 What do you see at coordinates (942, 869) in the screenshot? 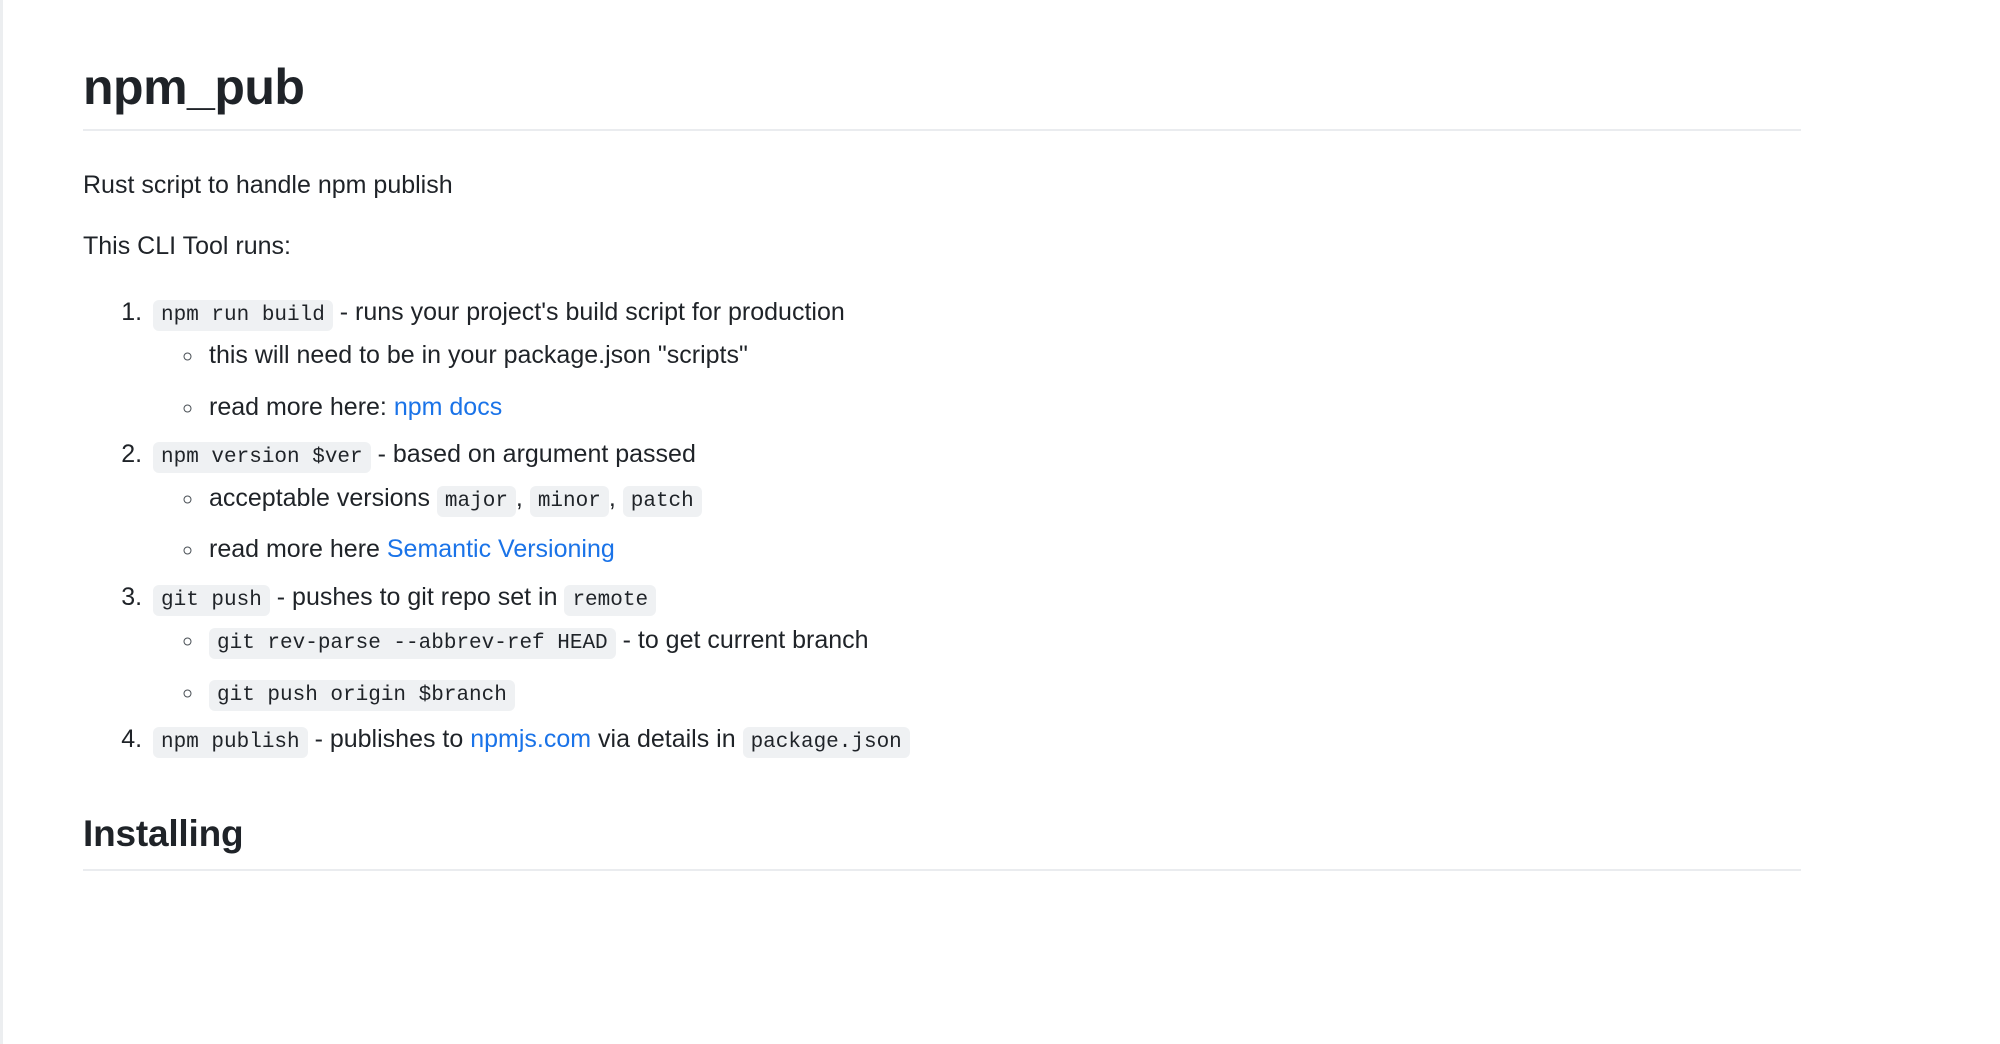
I see `section-divider` at bounding box center [942, 869].